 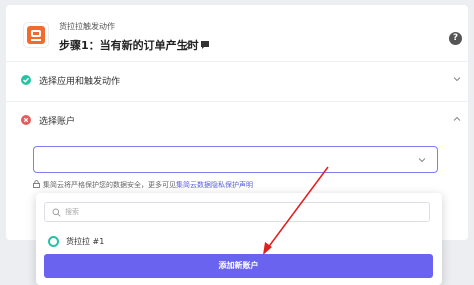 I want to click on chevron-up-icon, so click(x=457, y=119).